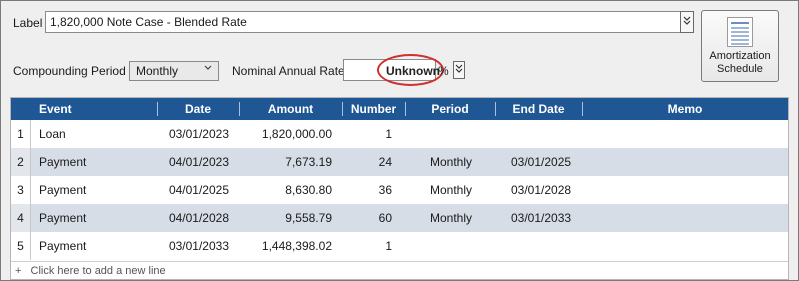 Image resolution: width=799 pixels, height=281 pixels. What do you see at coordinates (443, 71) in the screenshot?
I see `percent-sign: %` at bounding box center [443, 71].